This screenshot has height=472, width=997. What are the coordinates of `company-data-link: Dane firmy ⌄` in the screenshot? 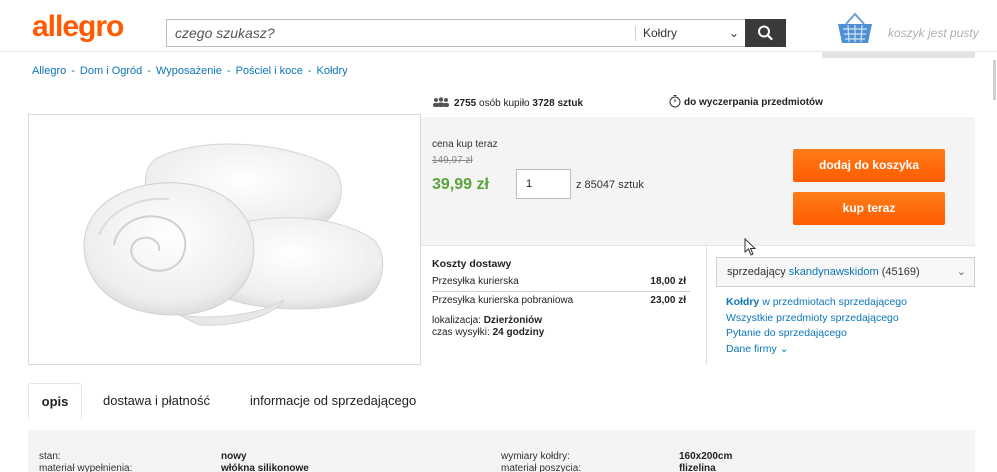 It's located at (816, 350).